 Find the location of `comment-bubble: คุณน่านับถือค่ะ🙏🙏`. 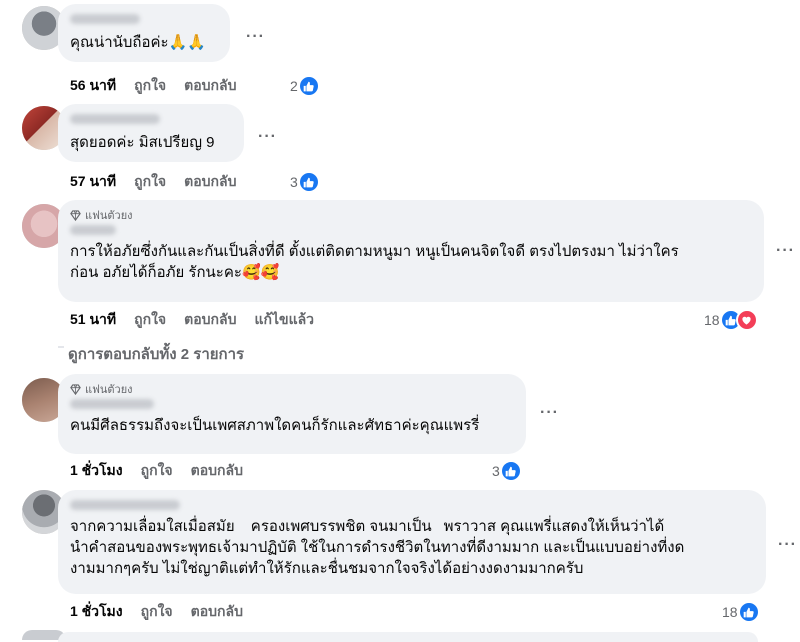

comment-bubble: คุณน่านับถือค่ะ🙏🙏 is located at coordinates (144, 33).